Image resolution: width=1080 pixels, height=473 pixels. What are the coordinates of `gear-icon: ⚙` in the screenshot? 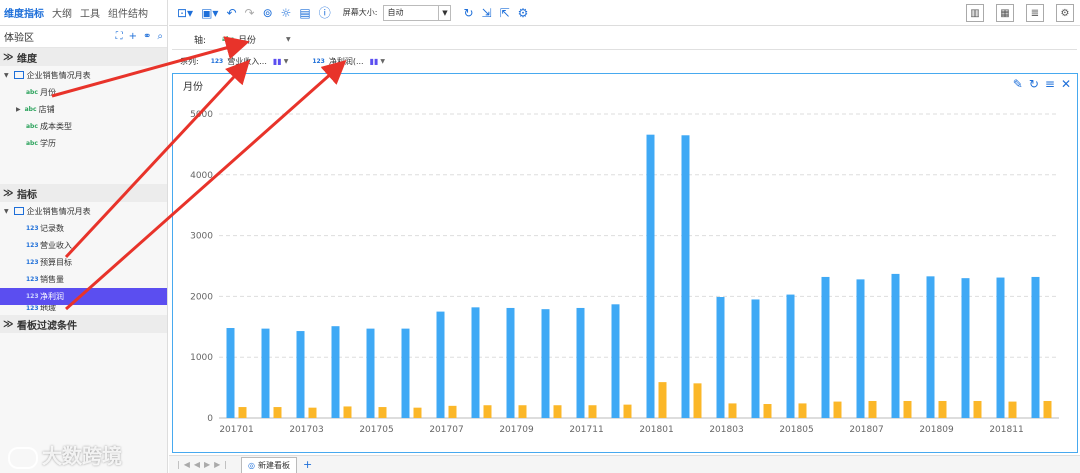 It's located at (1065, 13).